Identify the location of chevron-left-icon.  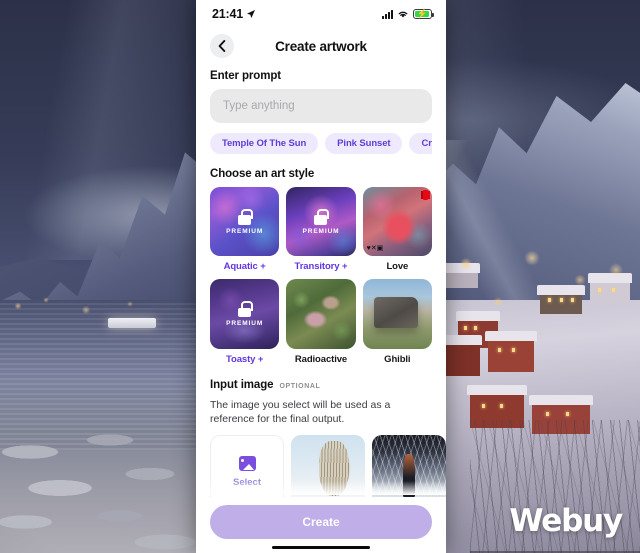
(222, 46).